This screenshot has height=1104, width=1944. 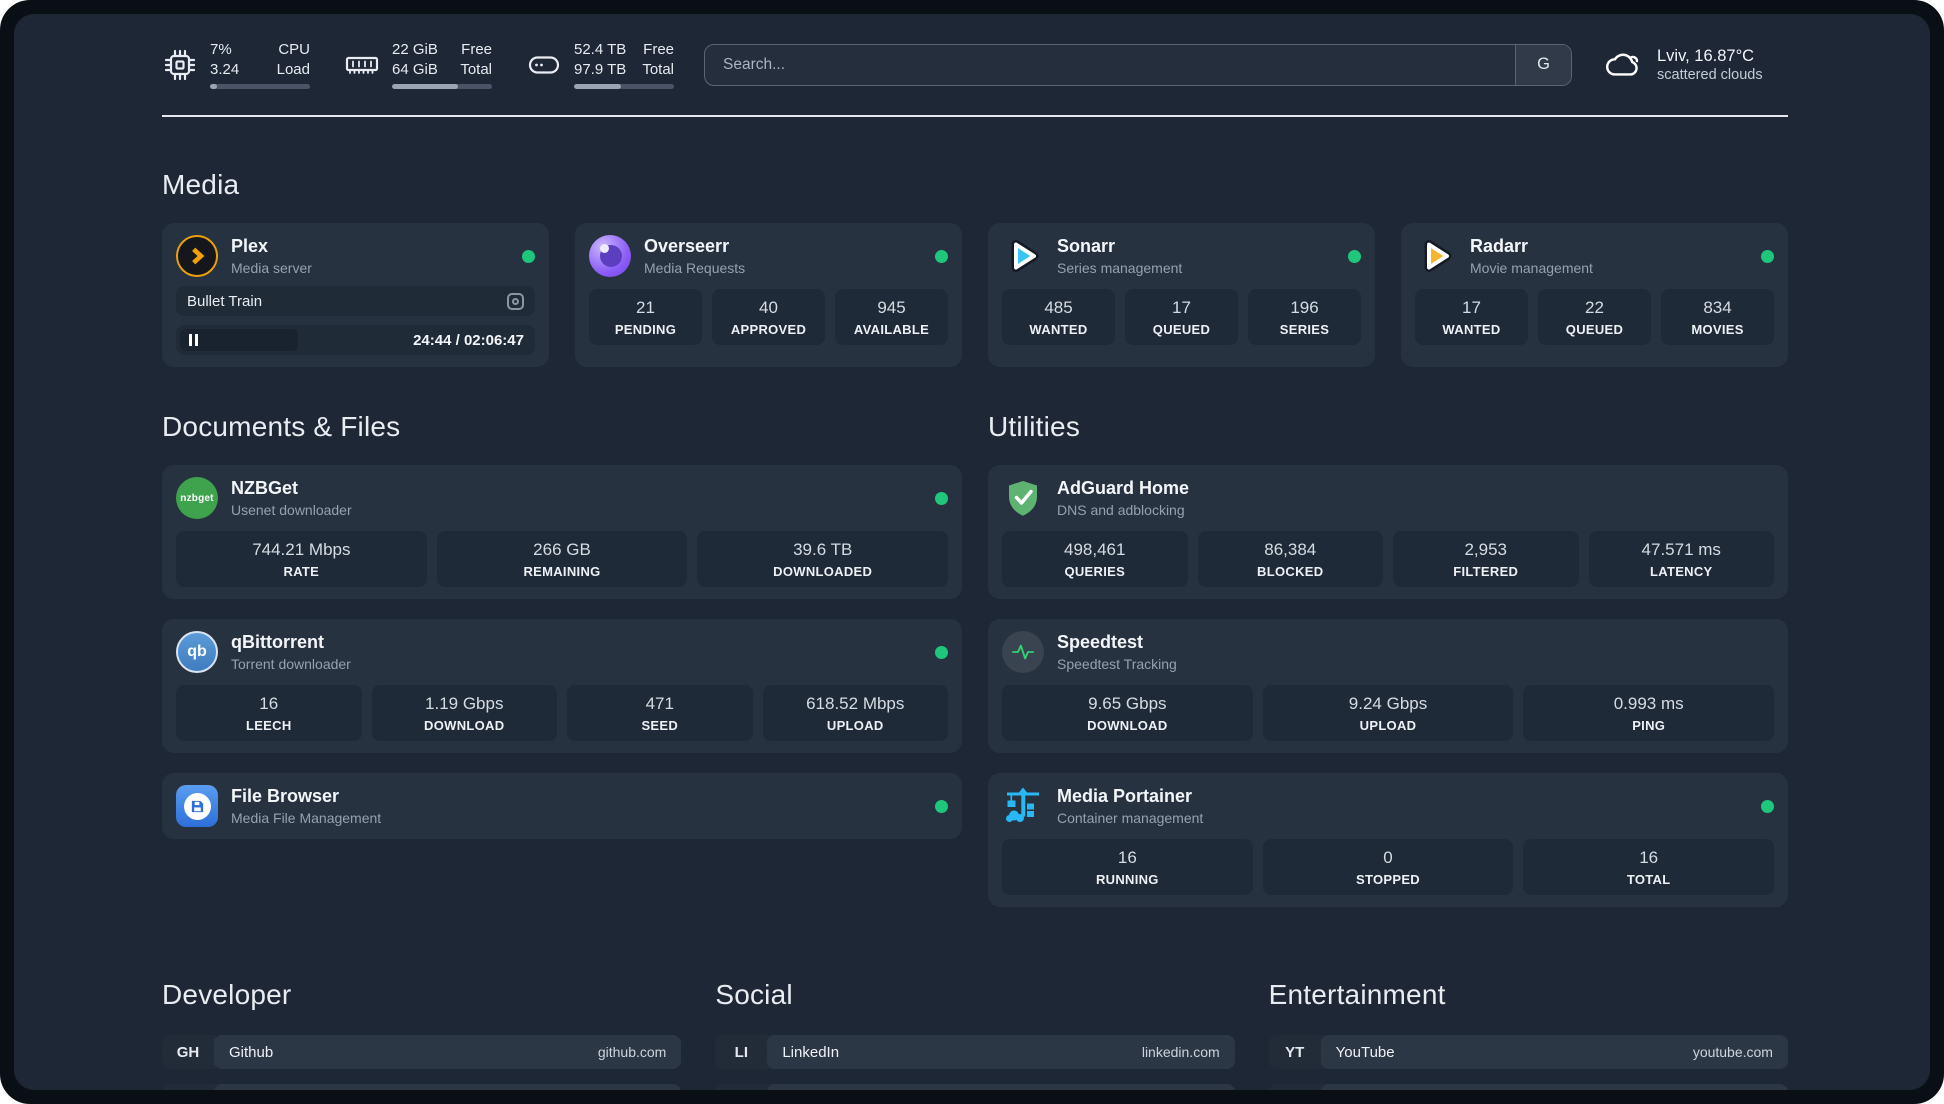 What do you see at coordinates (251, 1052) in the screenshot?
I see `bookmark-name: Github` at bounding box center [251, 1052].